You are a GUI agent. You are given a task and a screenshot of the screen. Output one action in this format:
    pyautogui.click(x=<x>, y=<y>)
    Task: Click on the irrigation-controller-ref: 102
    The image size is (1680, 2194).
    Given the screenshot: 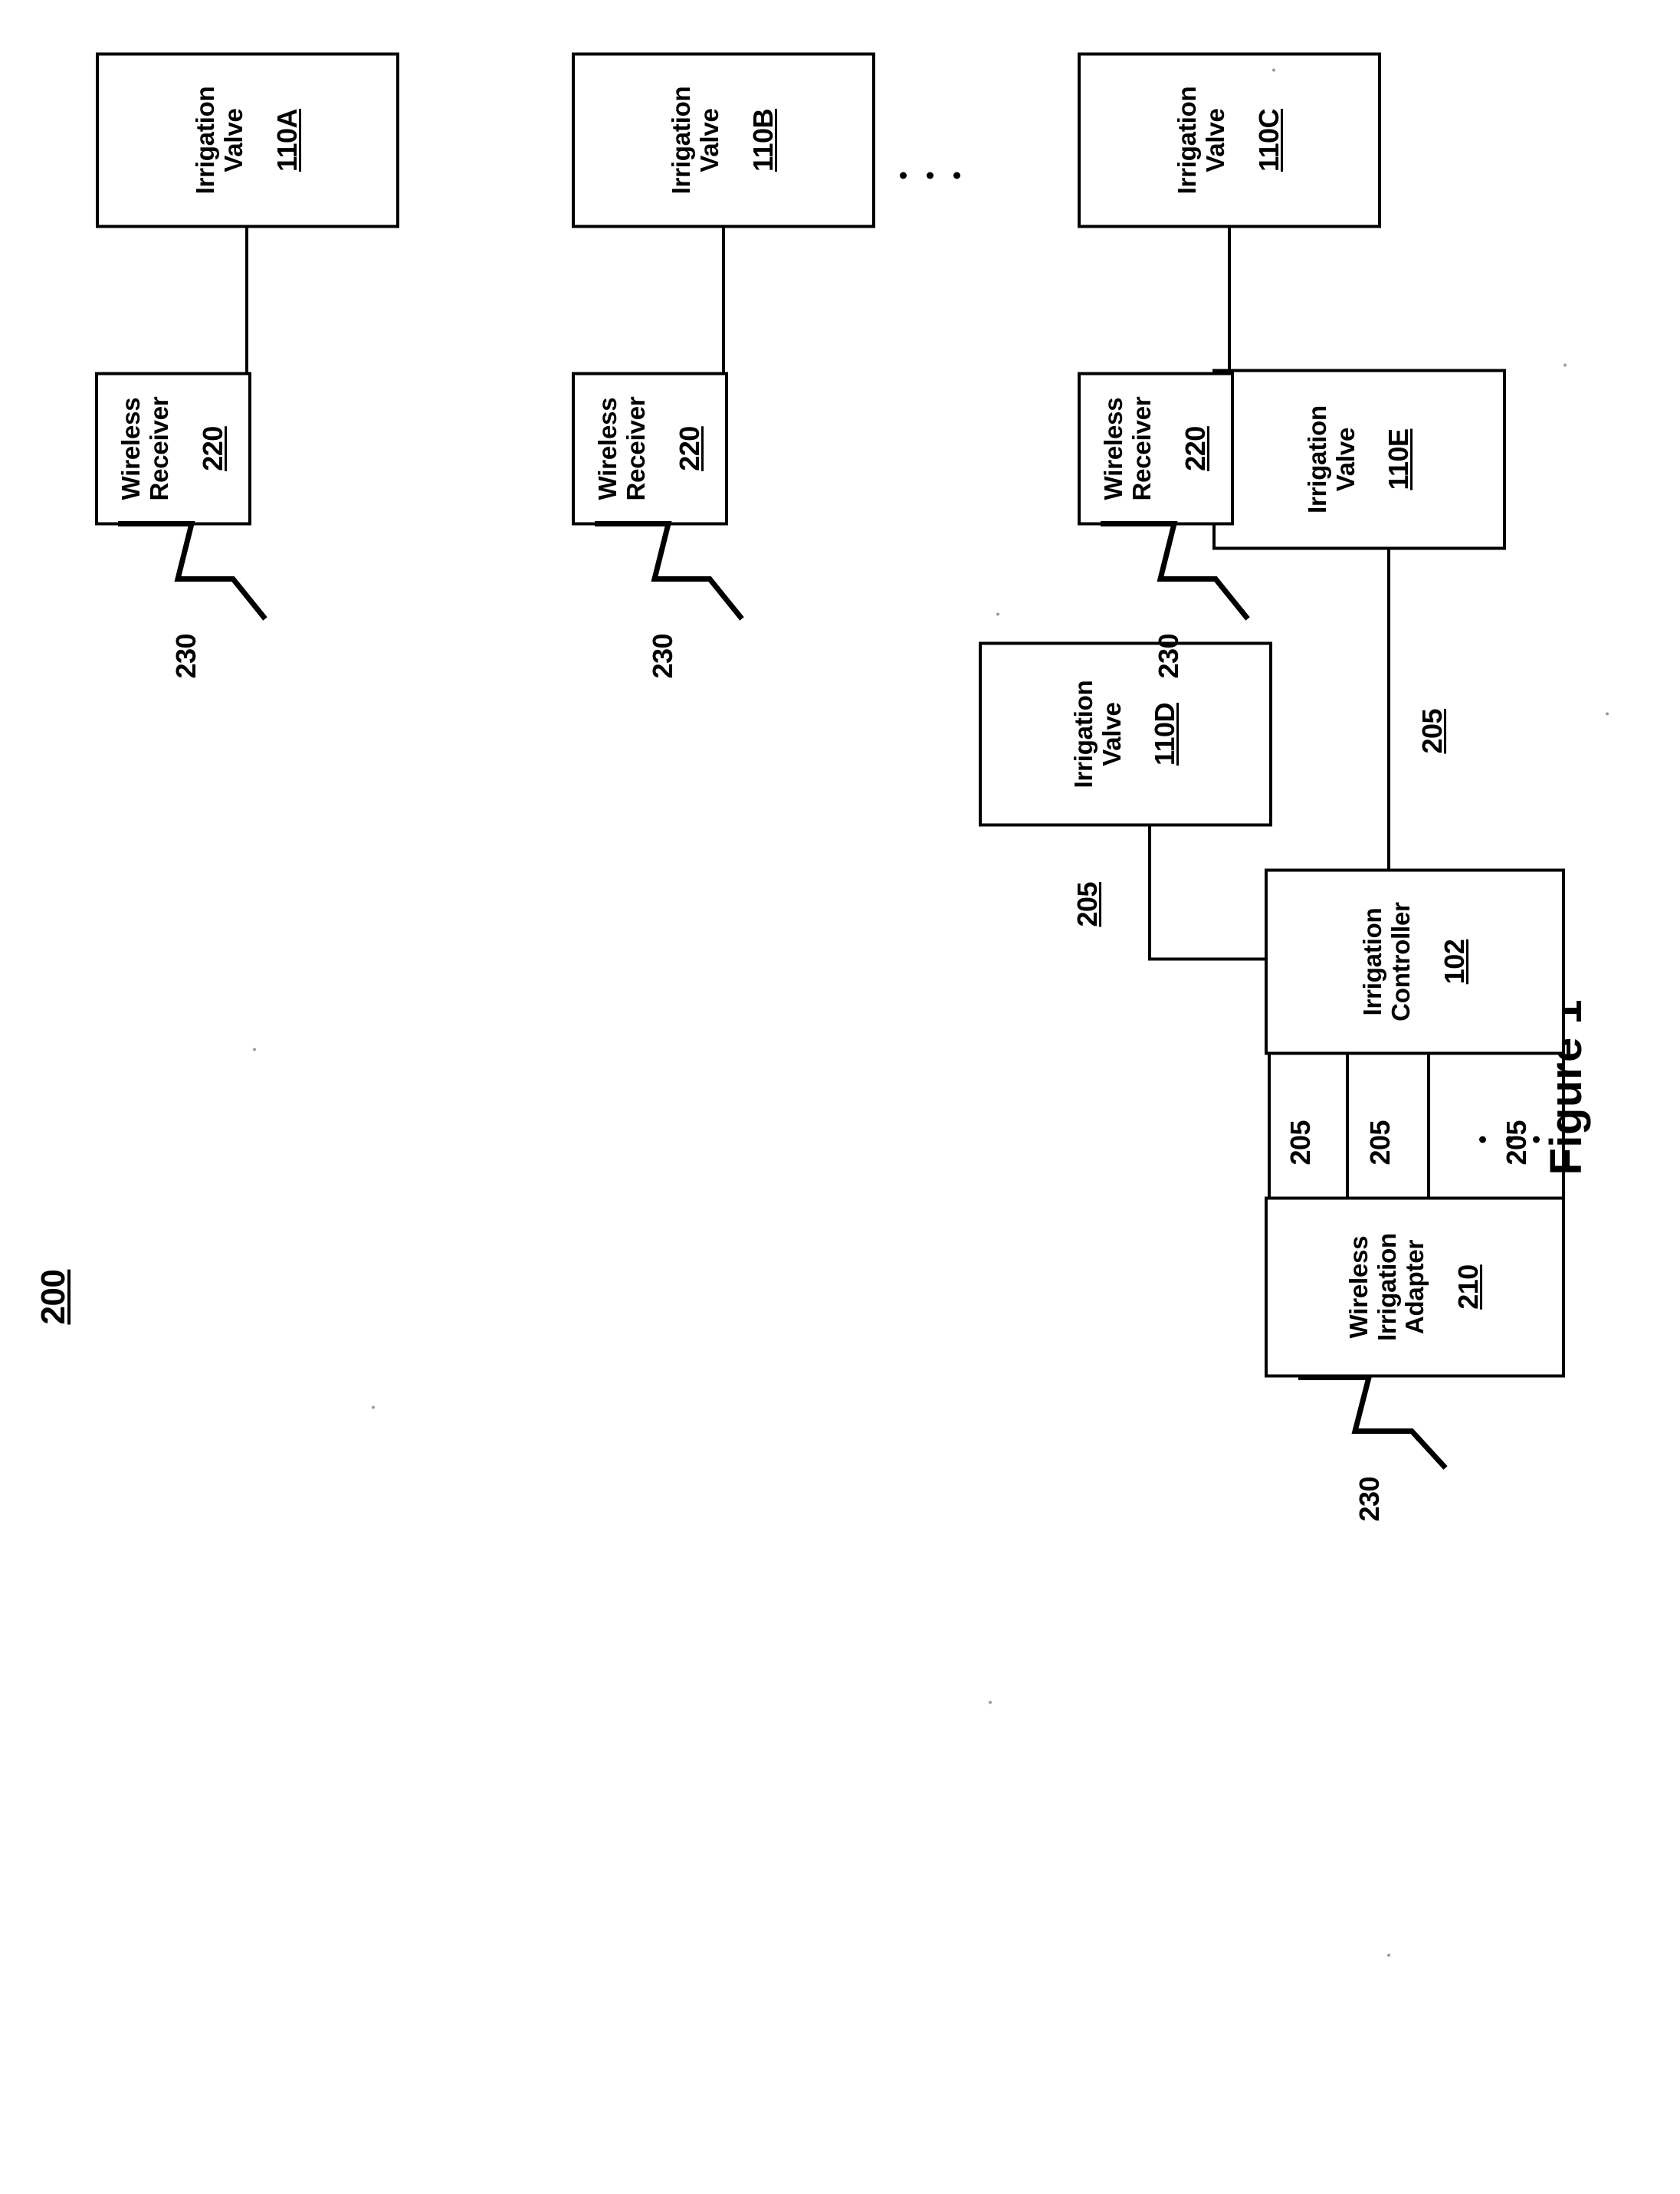 What is the action you would take?
    pyautogui.click(x=1454, y=961)
    